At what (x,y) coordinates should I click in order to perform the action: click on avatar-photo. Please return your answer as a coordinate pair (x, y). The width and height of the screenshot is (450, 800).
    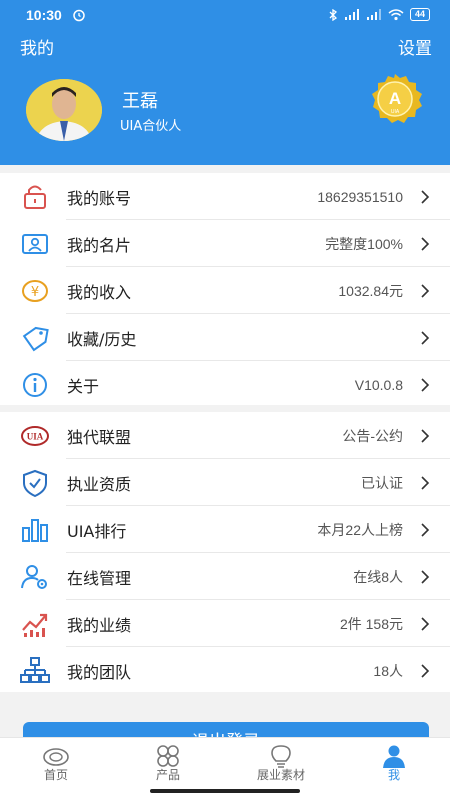
    Looking at the image, I should click on (64, 110).